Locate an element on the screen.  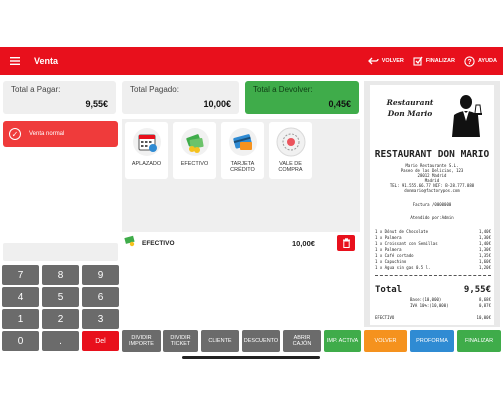
receipt-invoice: Factura /0000000 is located at coordinates (432, 204).